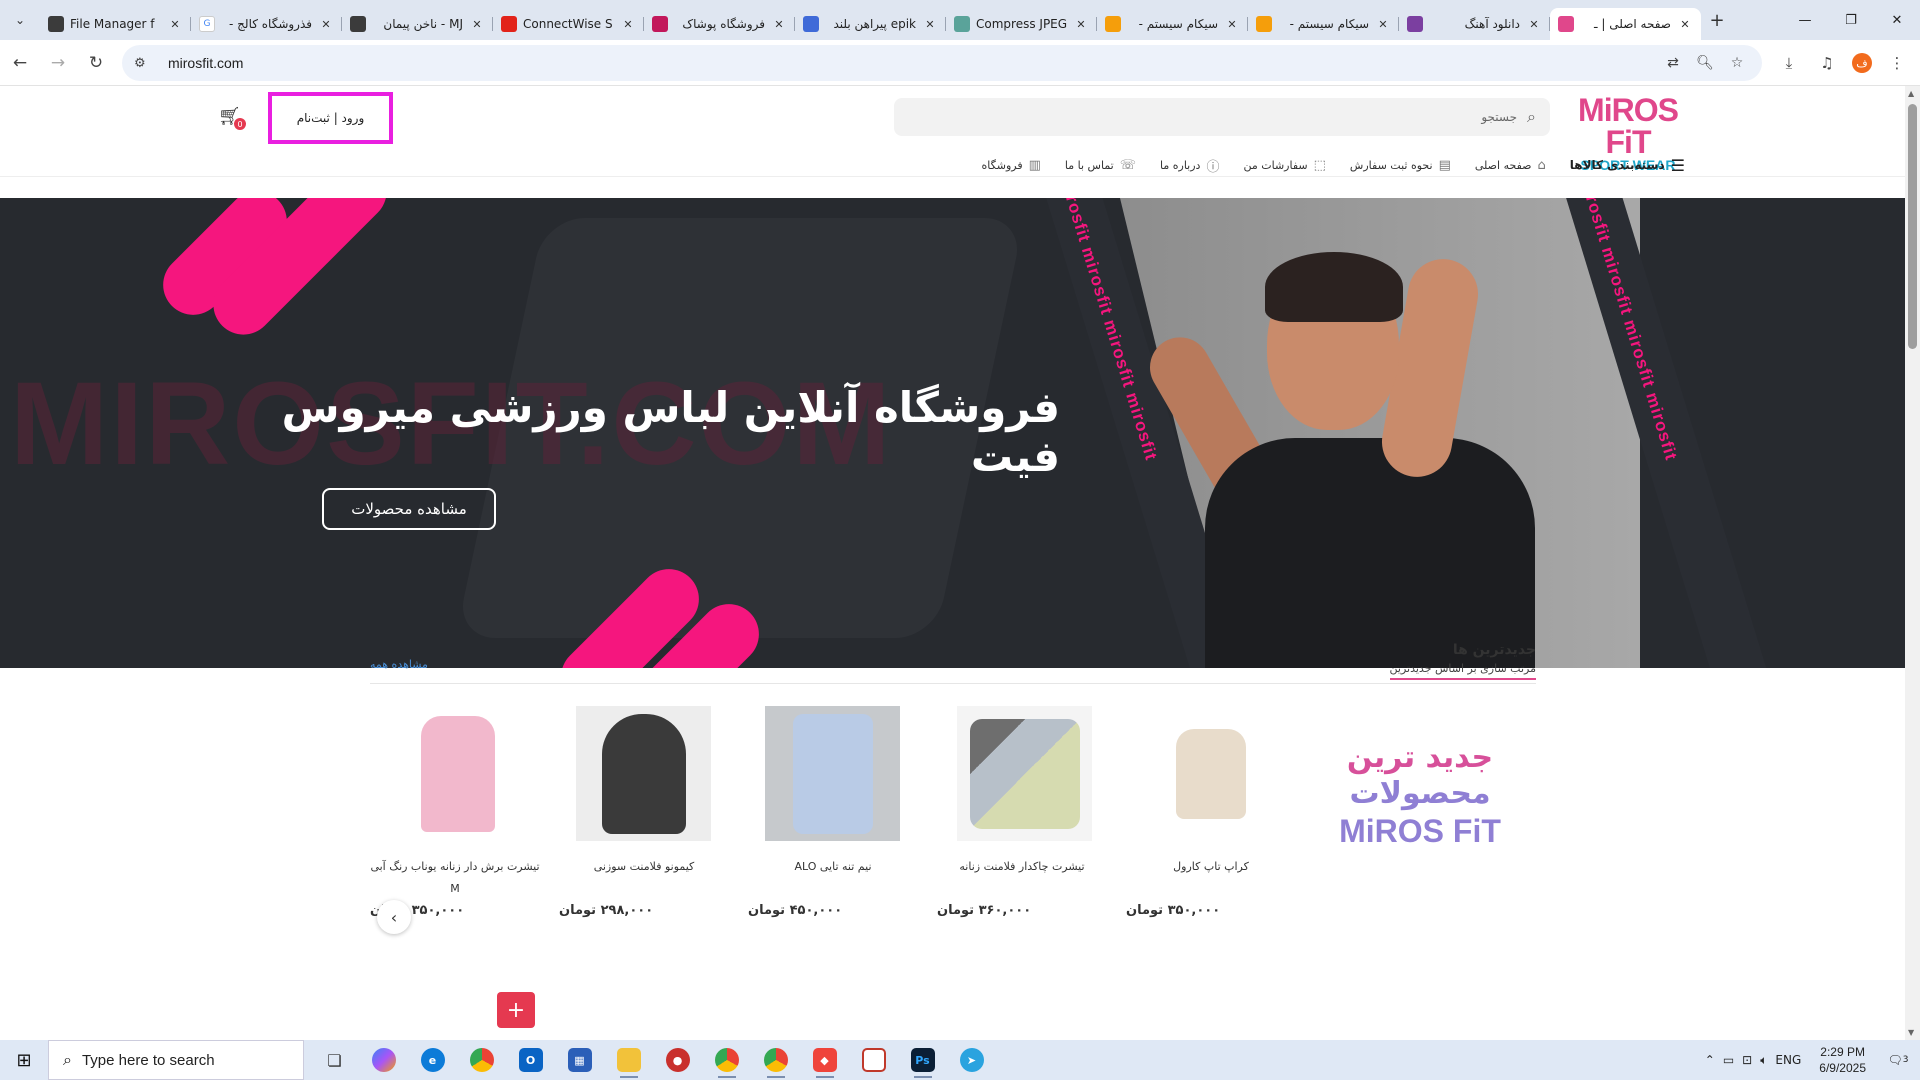 The image size is (1920, 1080). I want to click on product-name: تیشرت چاکدار فلامنت زنانه, so click(1022, 867).